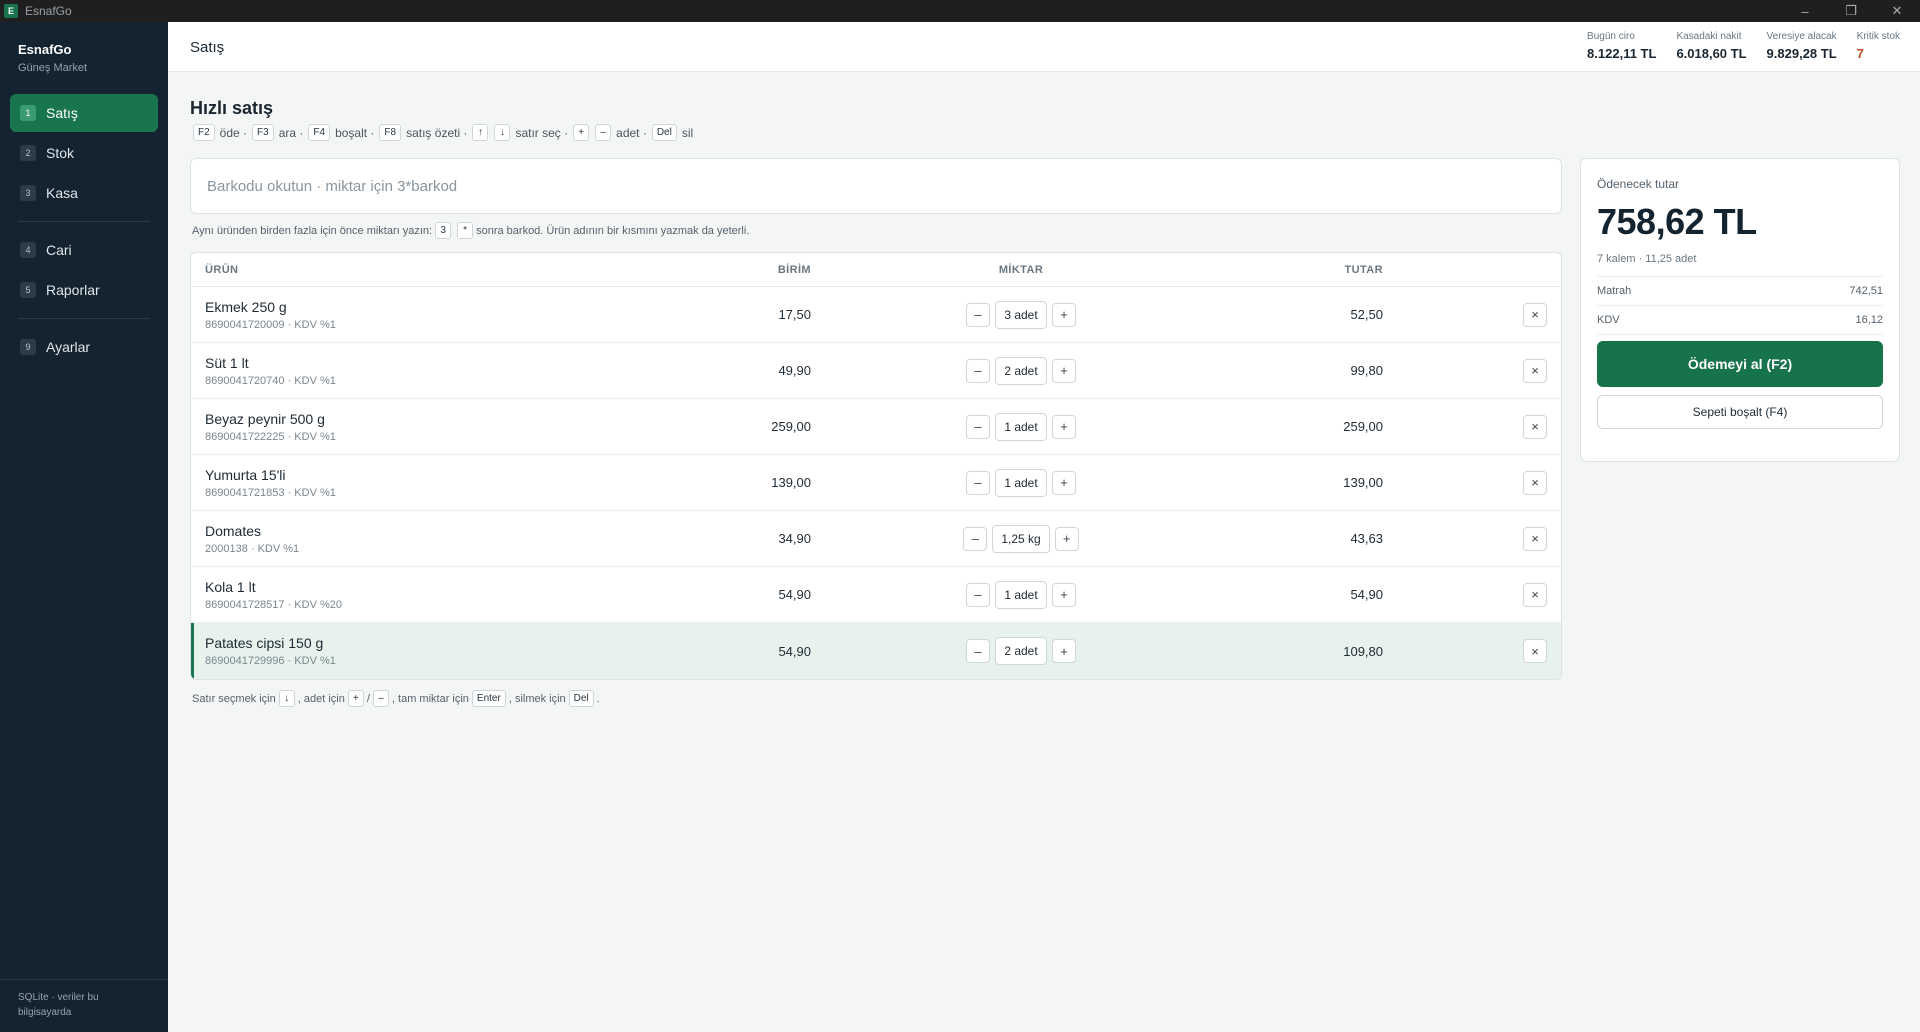 Image resolution: width=1920 pixels, height=1032 pixels. Describe the element at coordinates (321, 698) in the screenshot. I see `hint-text: , adet için` at that location.